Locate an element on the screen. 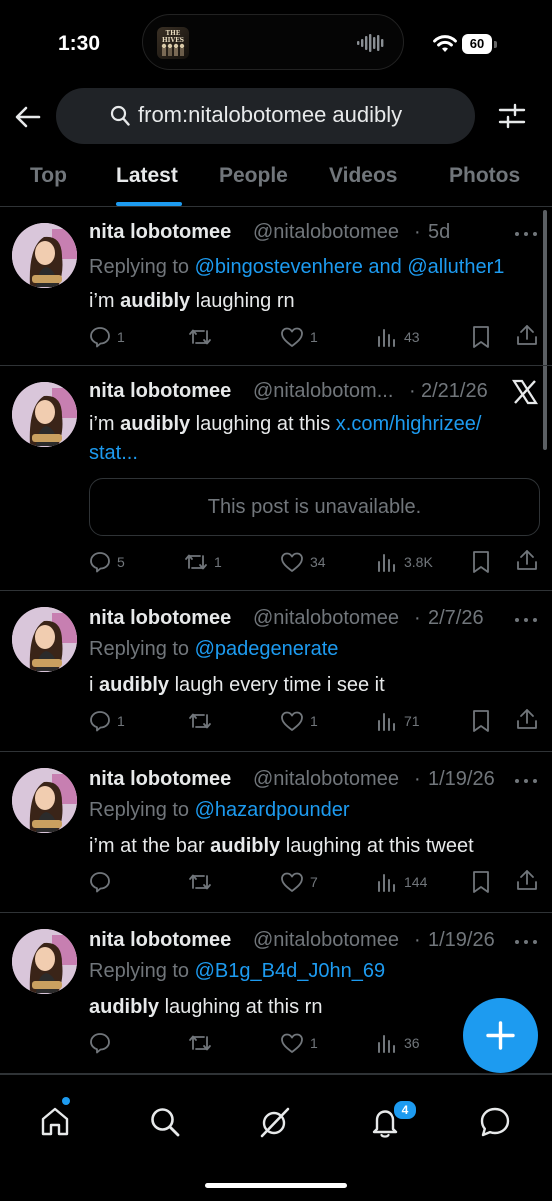 Image resolution: width=552 pixels, height=1201 pixels. active-tab-indicator is located at coordinates (149, 204).